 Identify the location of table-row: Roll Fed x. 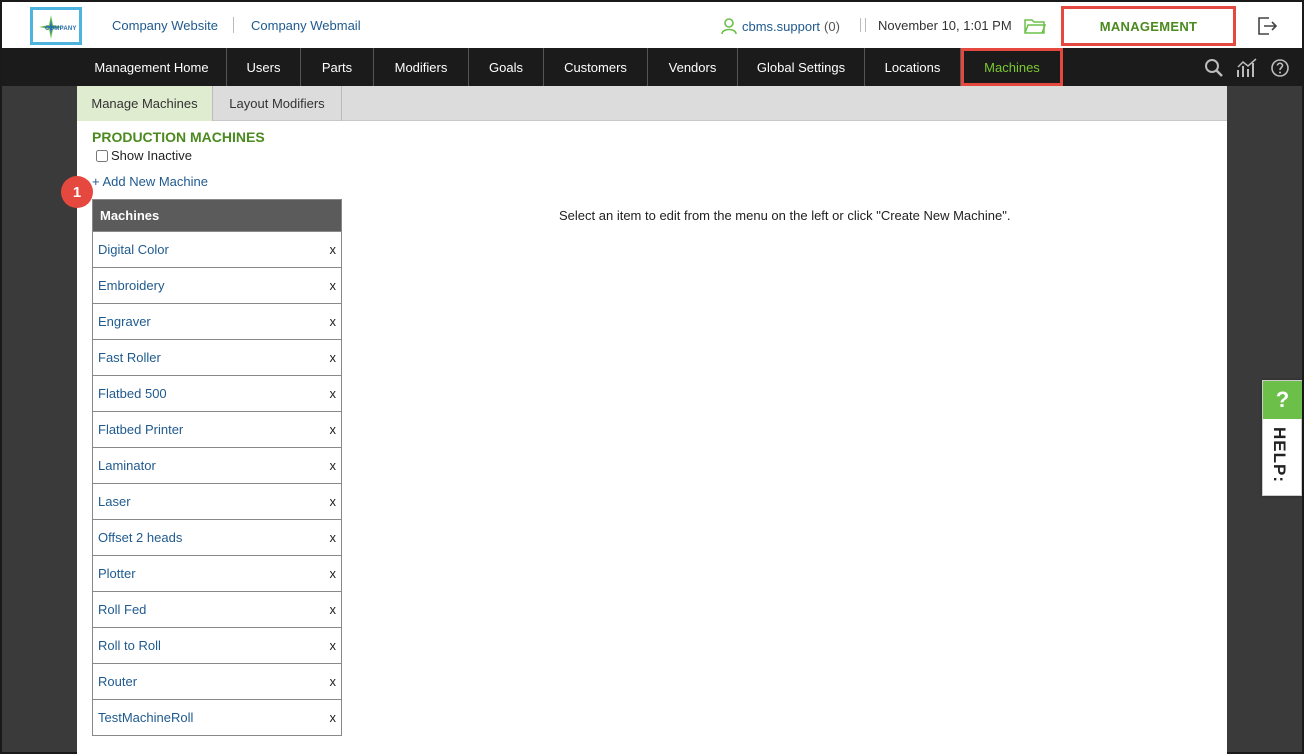
(217, 609).